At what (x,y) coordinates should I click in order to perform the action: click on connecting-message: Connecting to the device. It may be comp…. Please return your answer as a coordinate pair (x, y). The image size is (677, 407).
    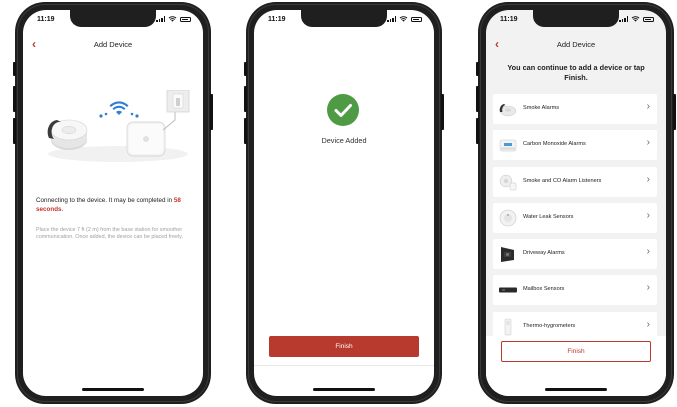
    Looking at the image, I should click on (115, 205).